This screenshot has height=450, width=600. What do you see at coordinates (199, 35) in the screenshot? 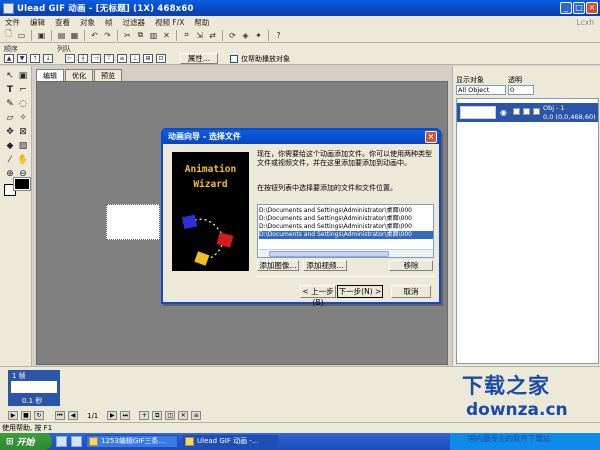
I see `resize-icon: ⇲` at bounding box center [199, 35].